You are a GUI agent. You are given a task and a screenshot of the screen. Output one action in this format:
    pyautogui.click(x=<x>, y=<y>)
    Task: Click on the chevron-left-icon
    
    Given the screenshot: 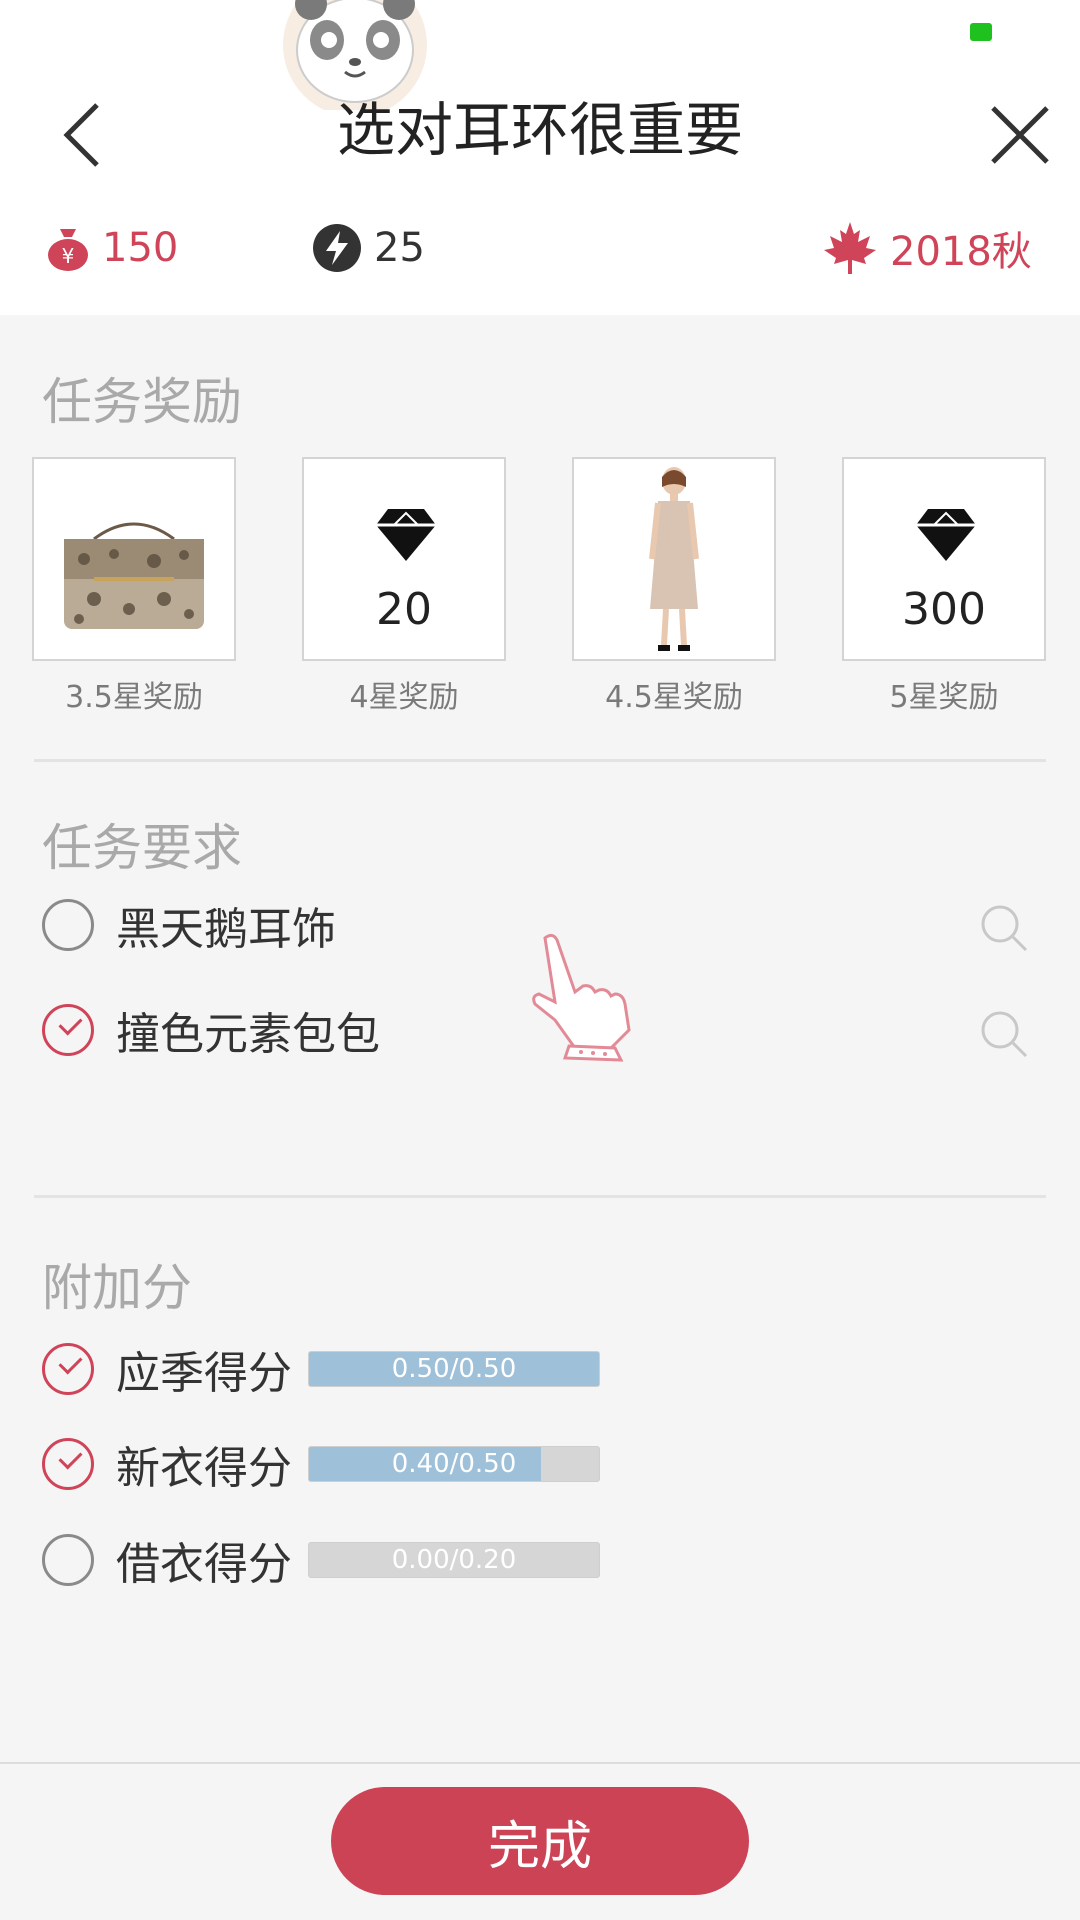 What is the action you would take?
    pyautogui.click(x=81, y=135)
    